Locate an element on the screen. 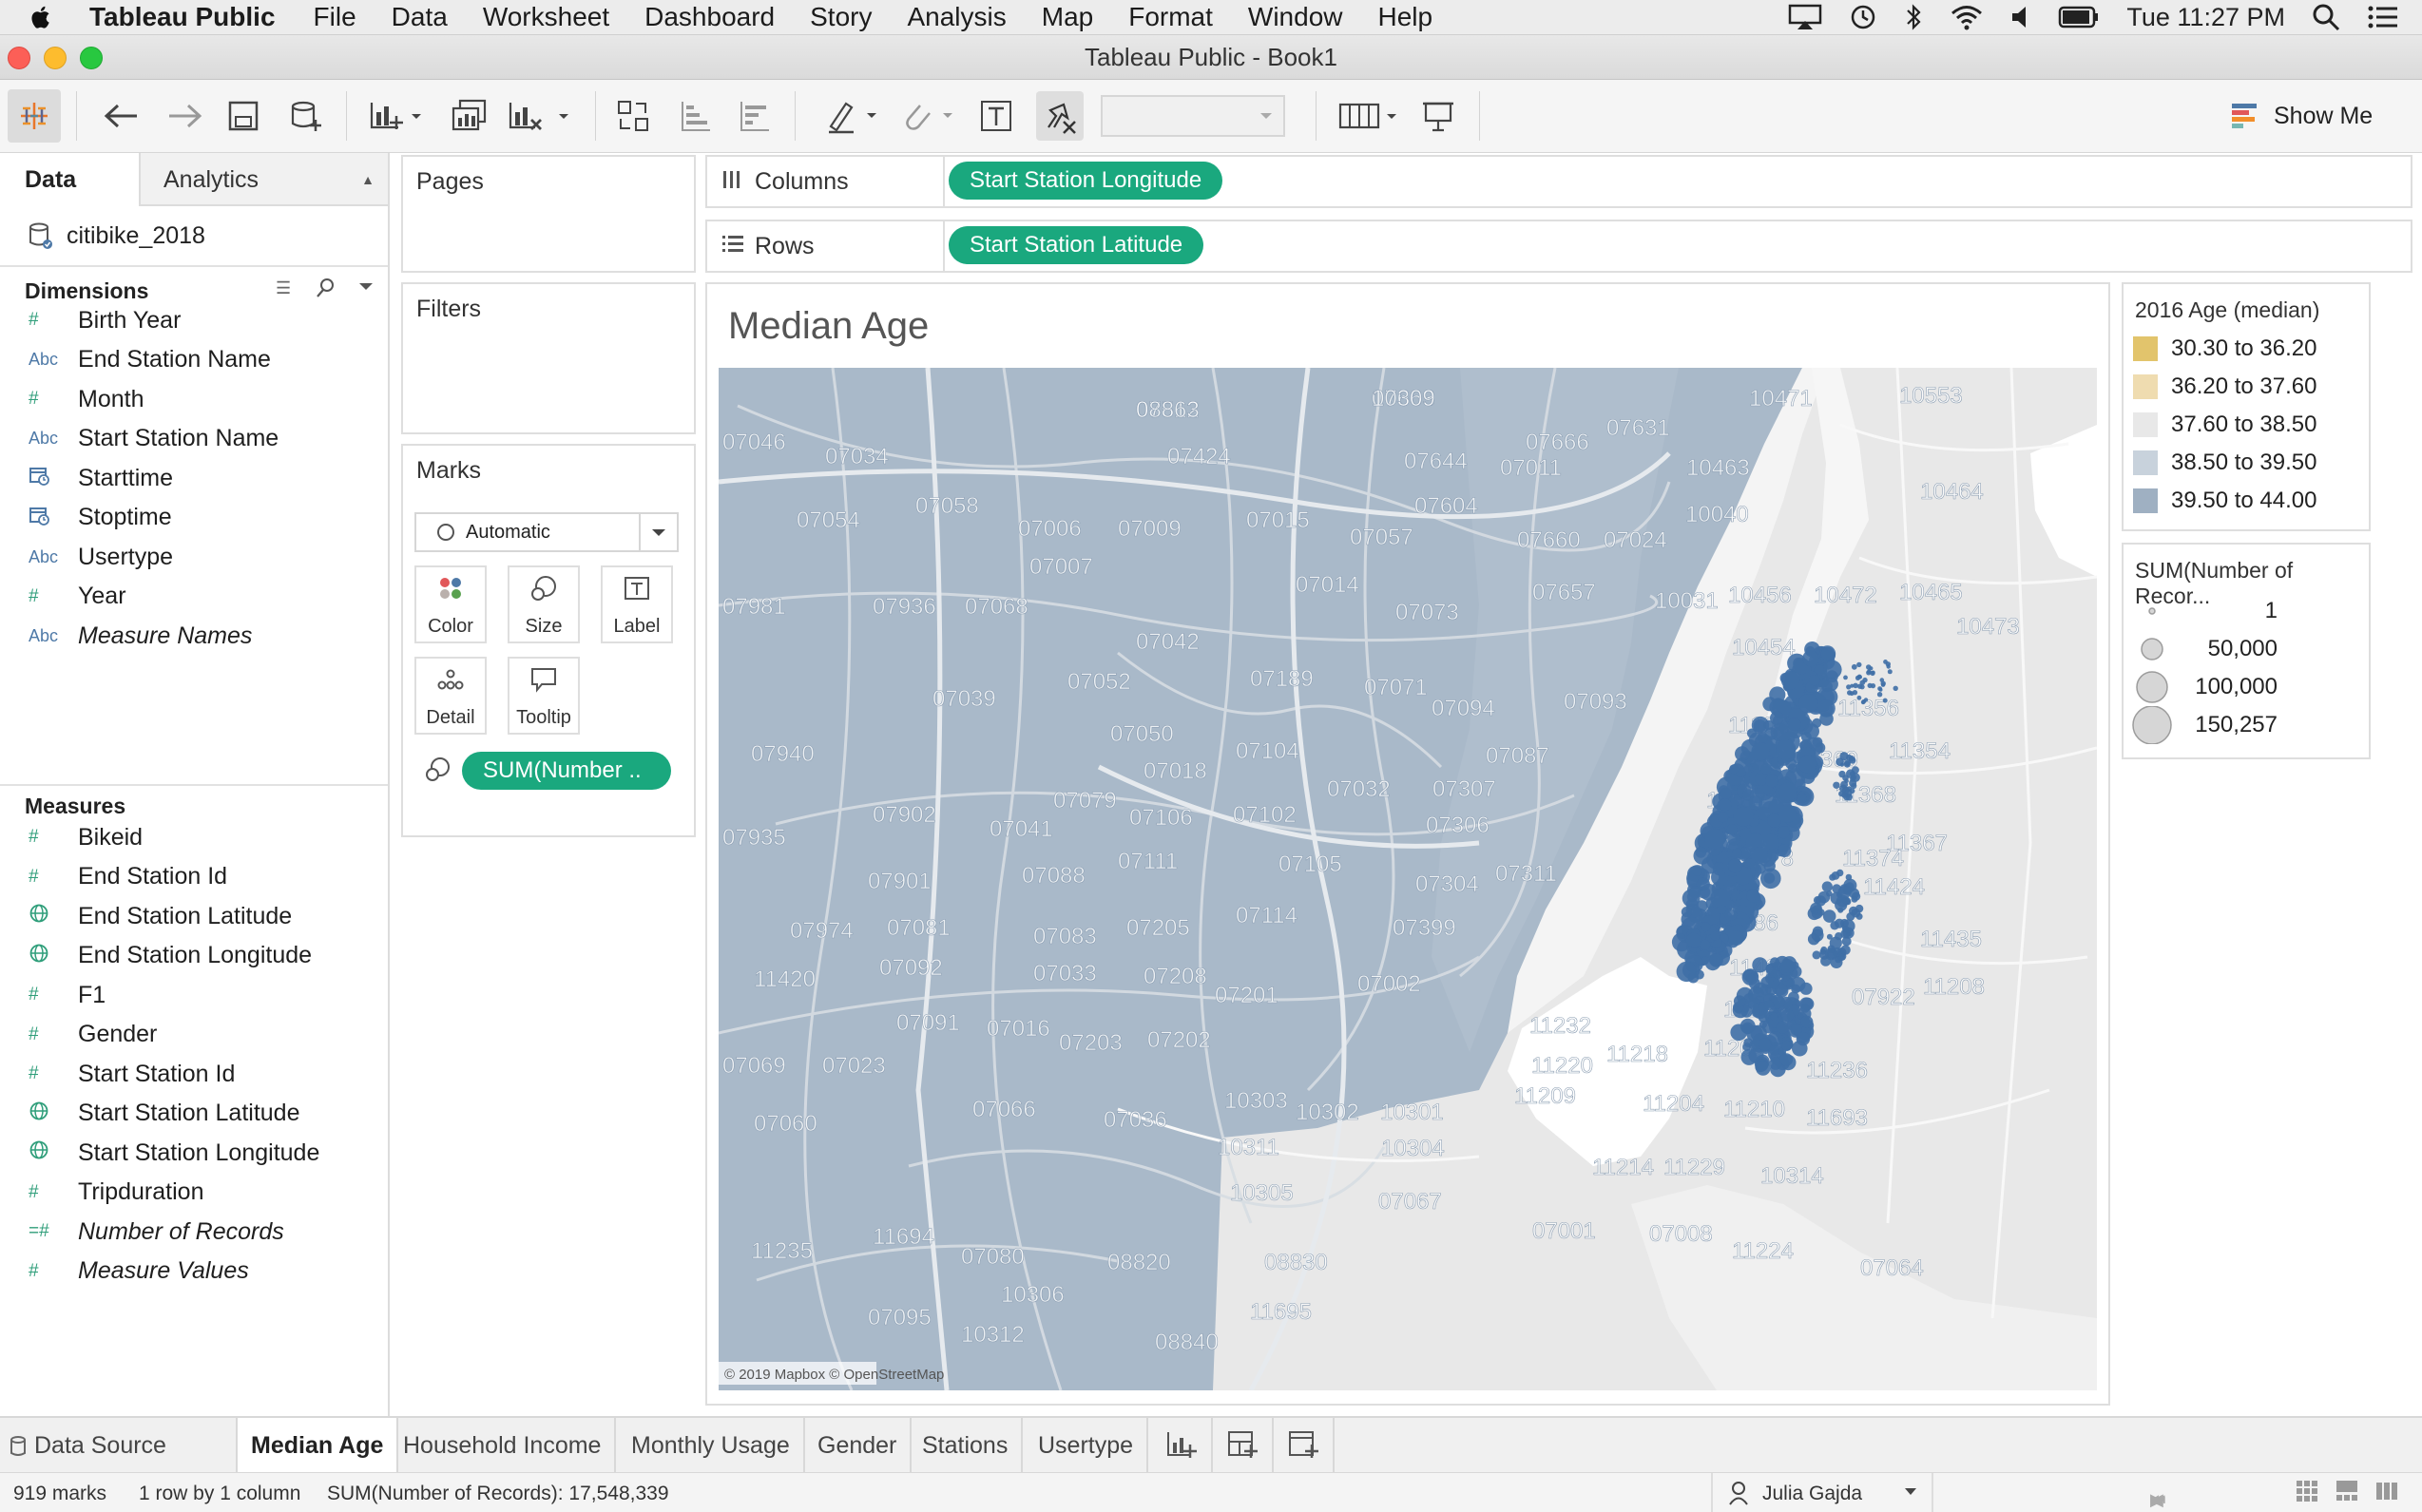 The height and width of the screenshot is (1512, 2422). marks-label-button: Label is located at coordinates (637, 604).